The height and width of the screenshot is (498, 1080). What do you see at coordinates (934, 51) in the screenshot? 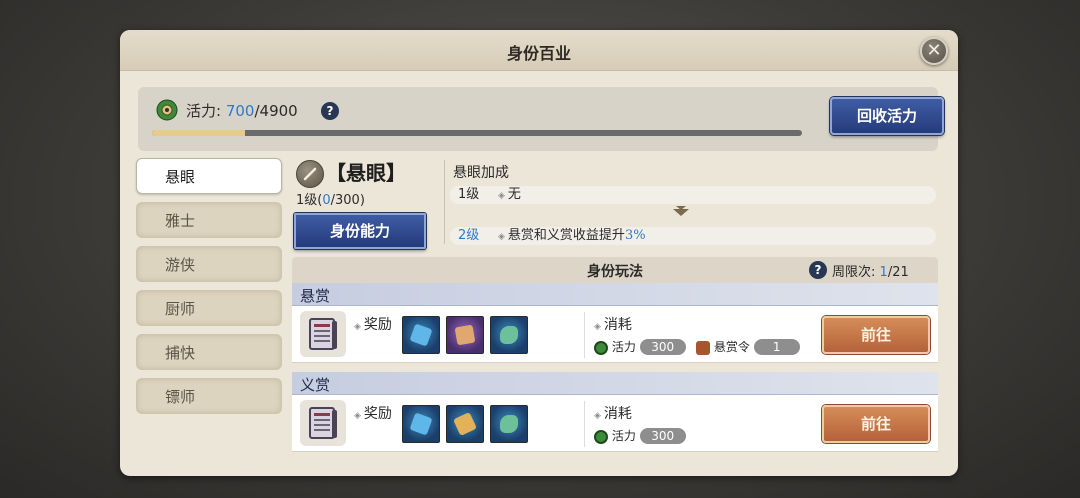
I see `close-icon: ✕` at bounding box center [934, 51].